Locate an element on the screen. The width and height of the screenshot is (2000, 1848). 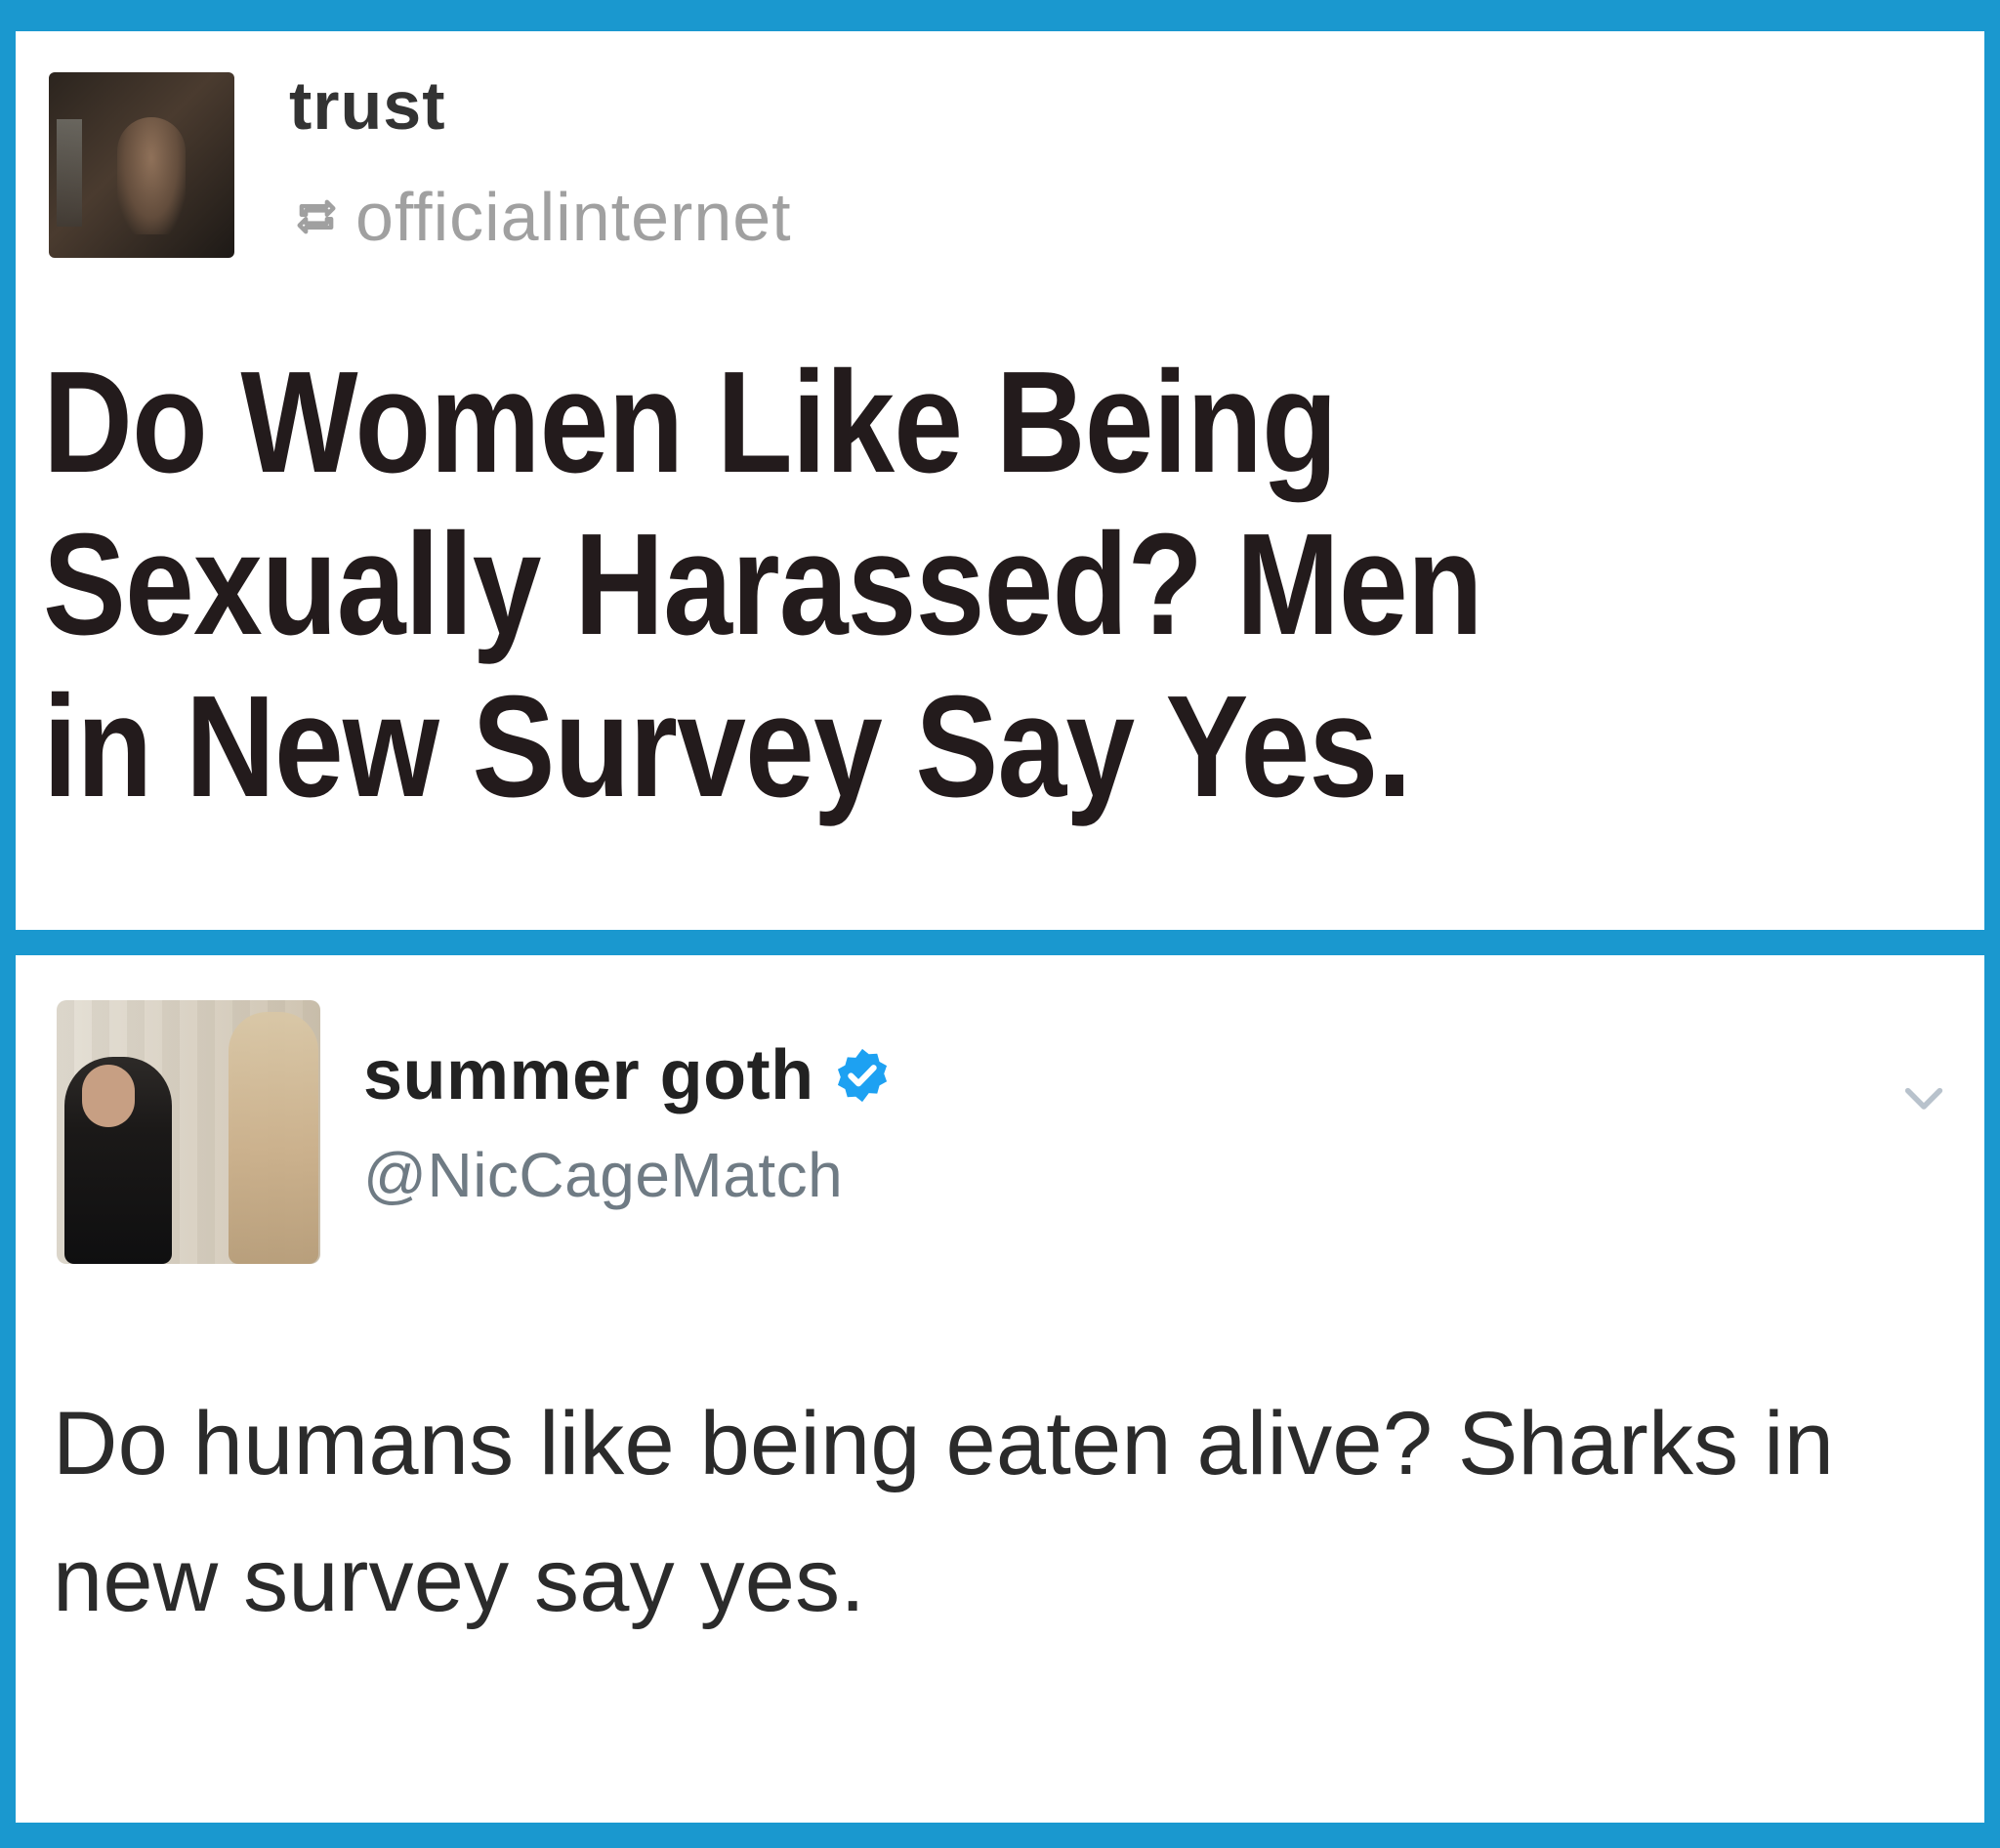
reblog-source: officialinternet is located at coordinates (541, 217).